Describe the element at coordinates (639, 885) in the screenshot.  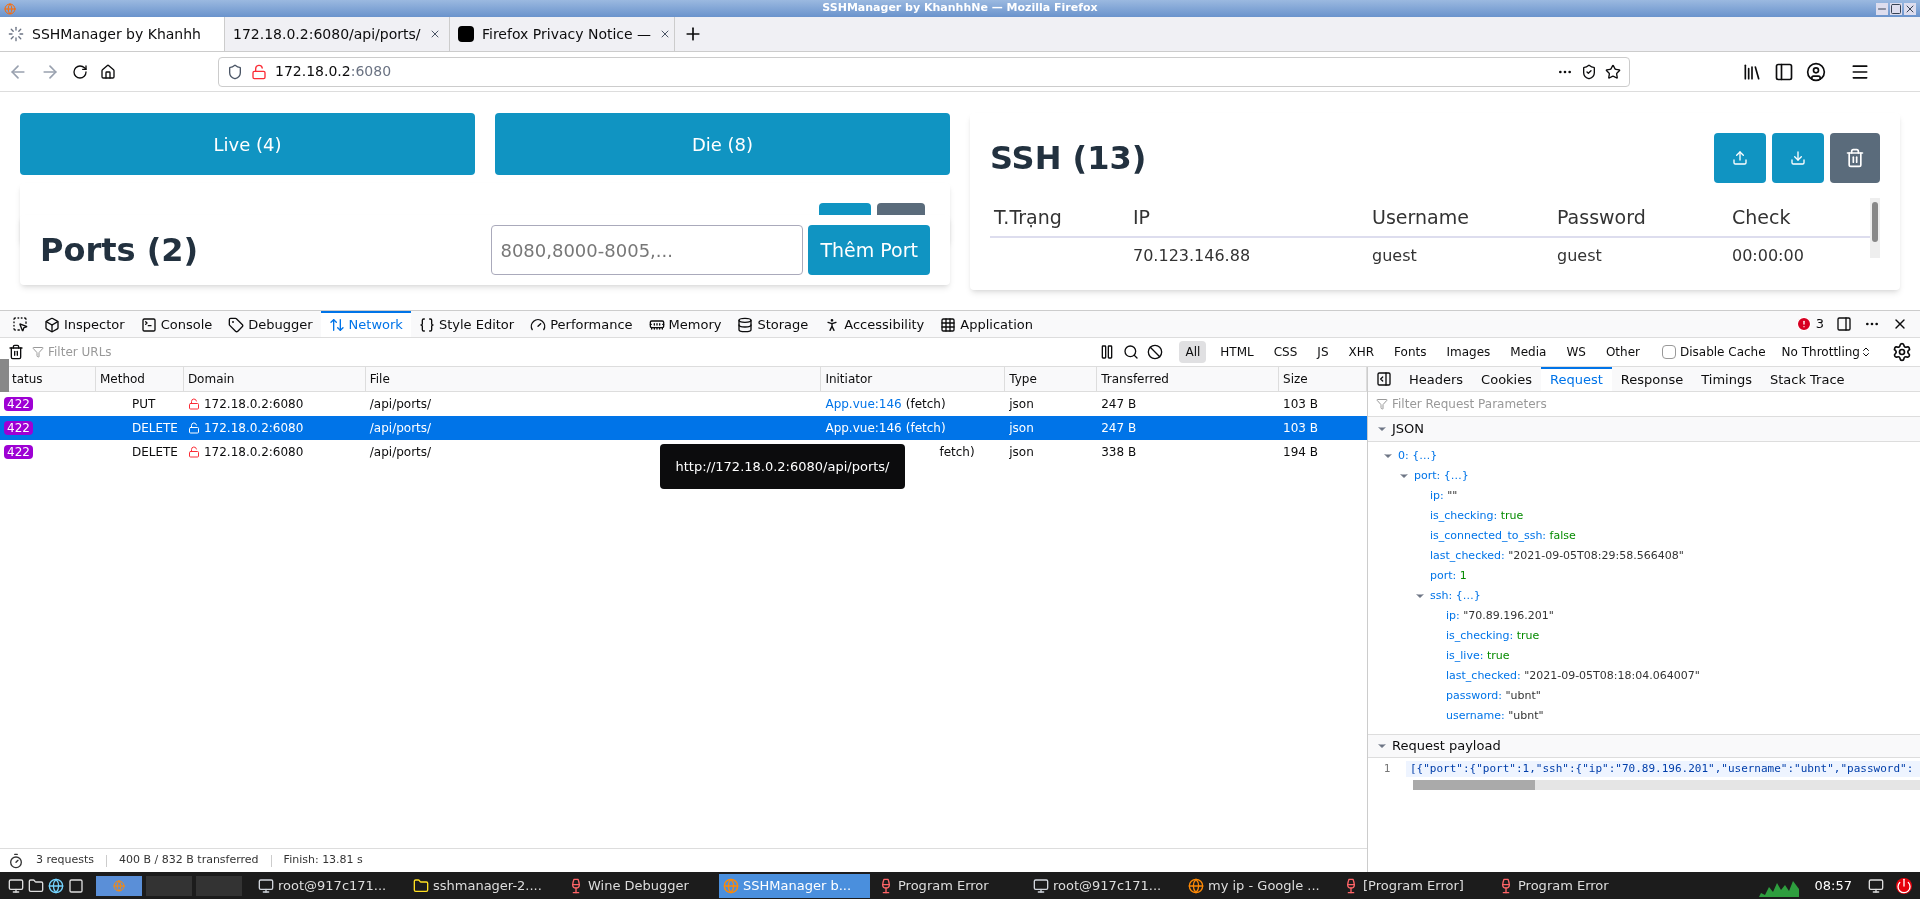
I see `taskbar-window: Wine Debugger` at that location.